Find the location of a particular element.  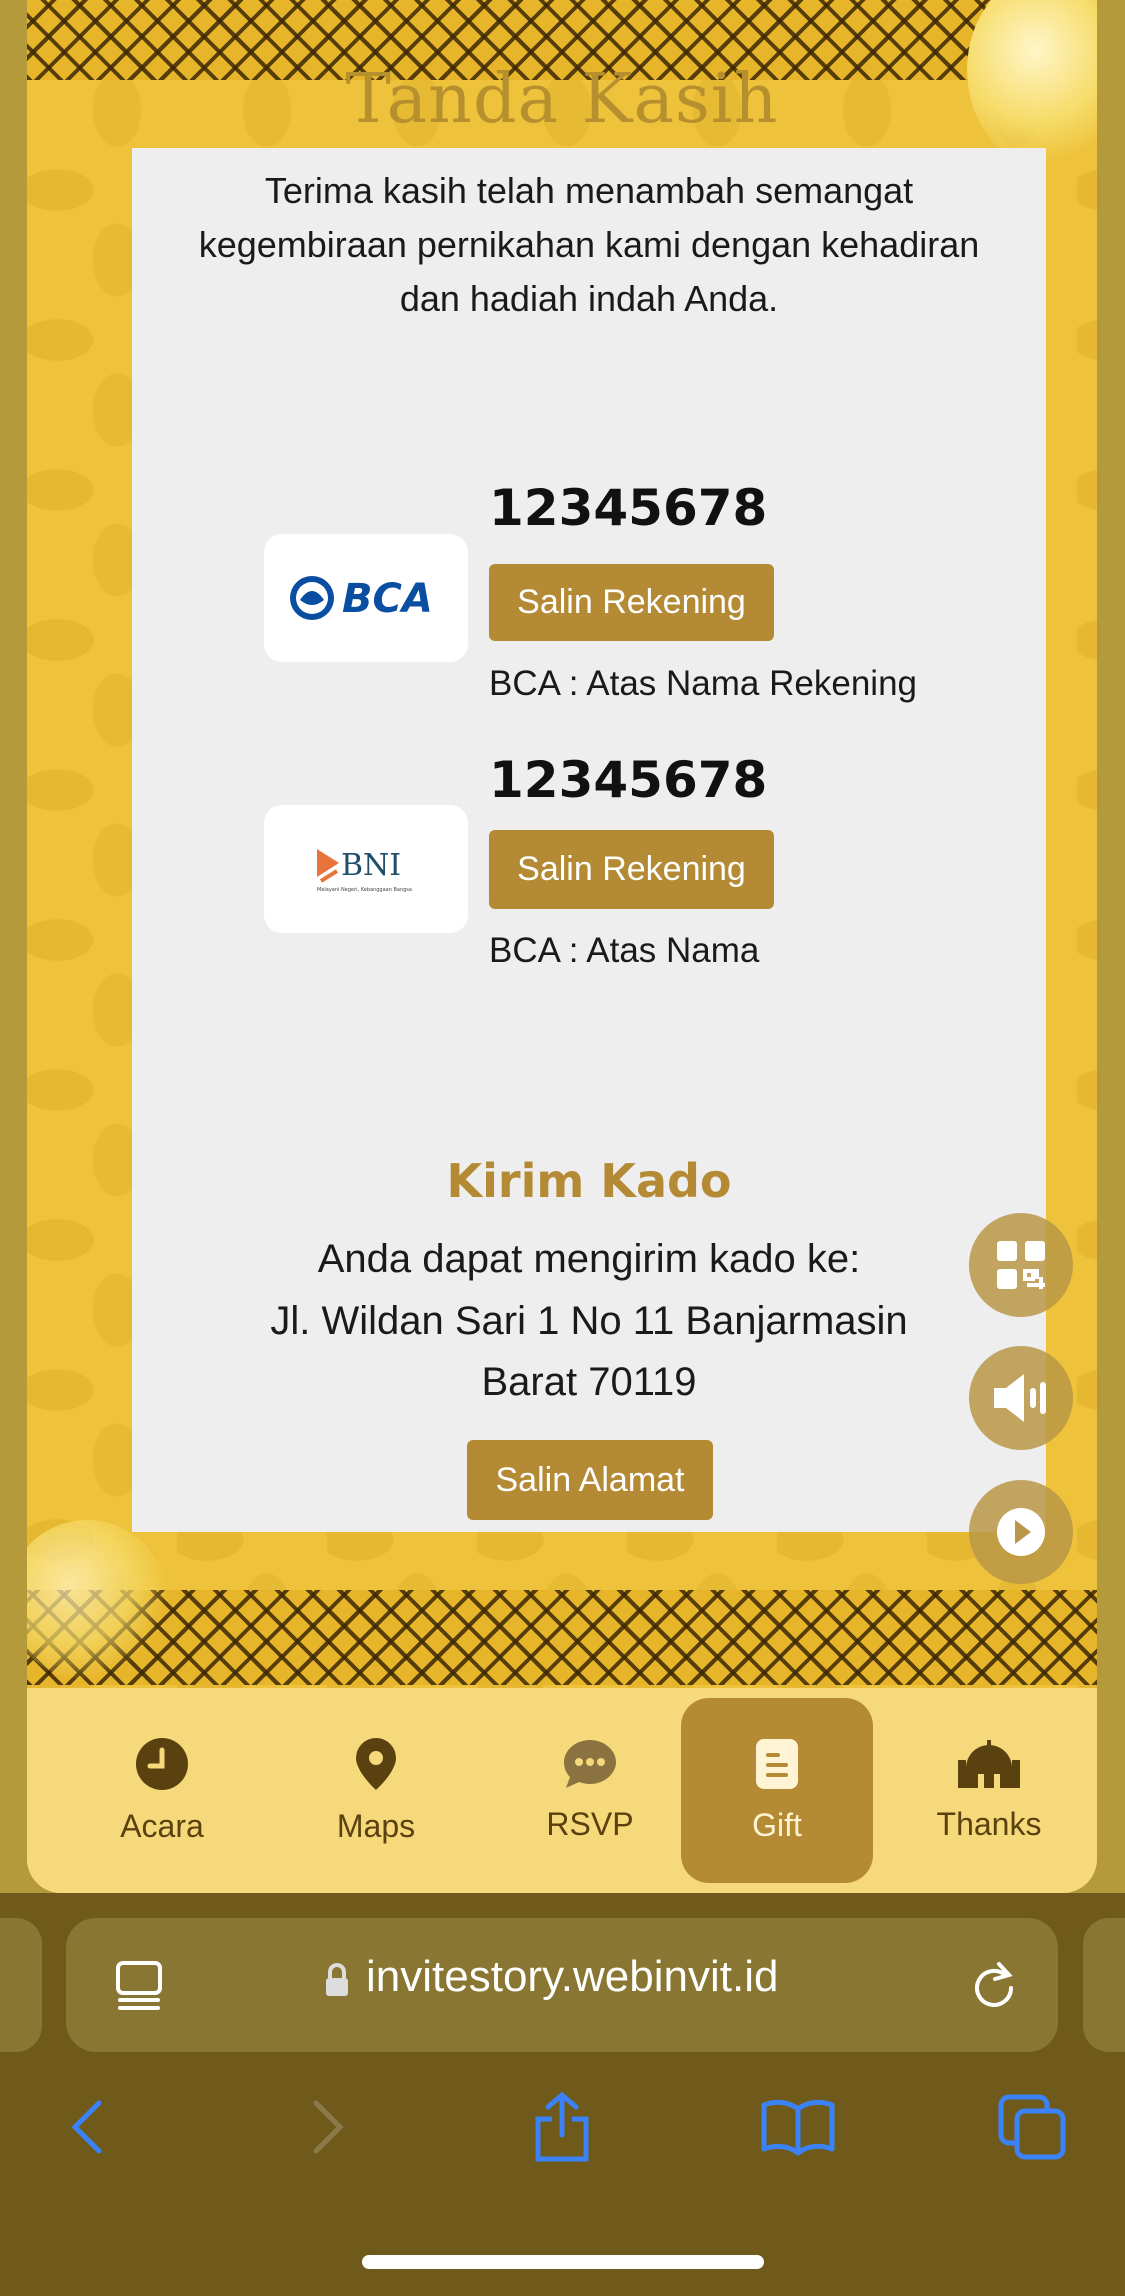

tabs-button is located at coordinates (1033, 2127).